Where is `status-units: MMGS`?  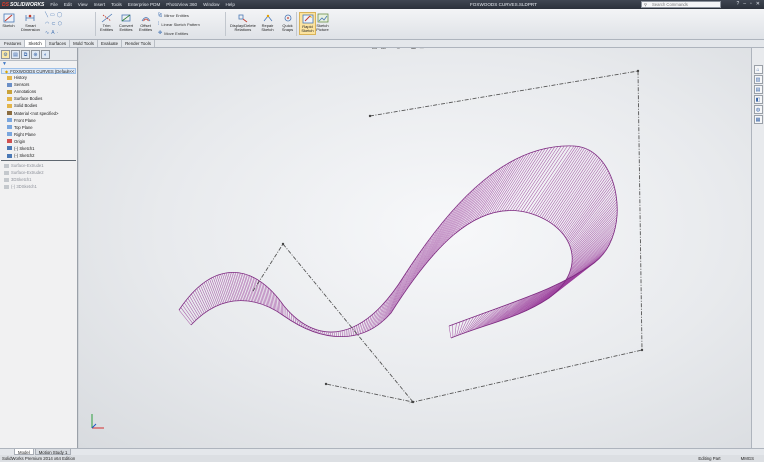 status-units: MMGS is located at coordinates (747, 458).